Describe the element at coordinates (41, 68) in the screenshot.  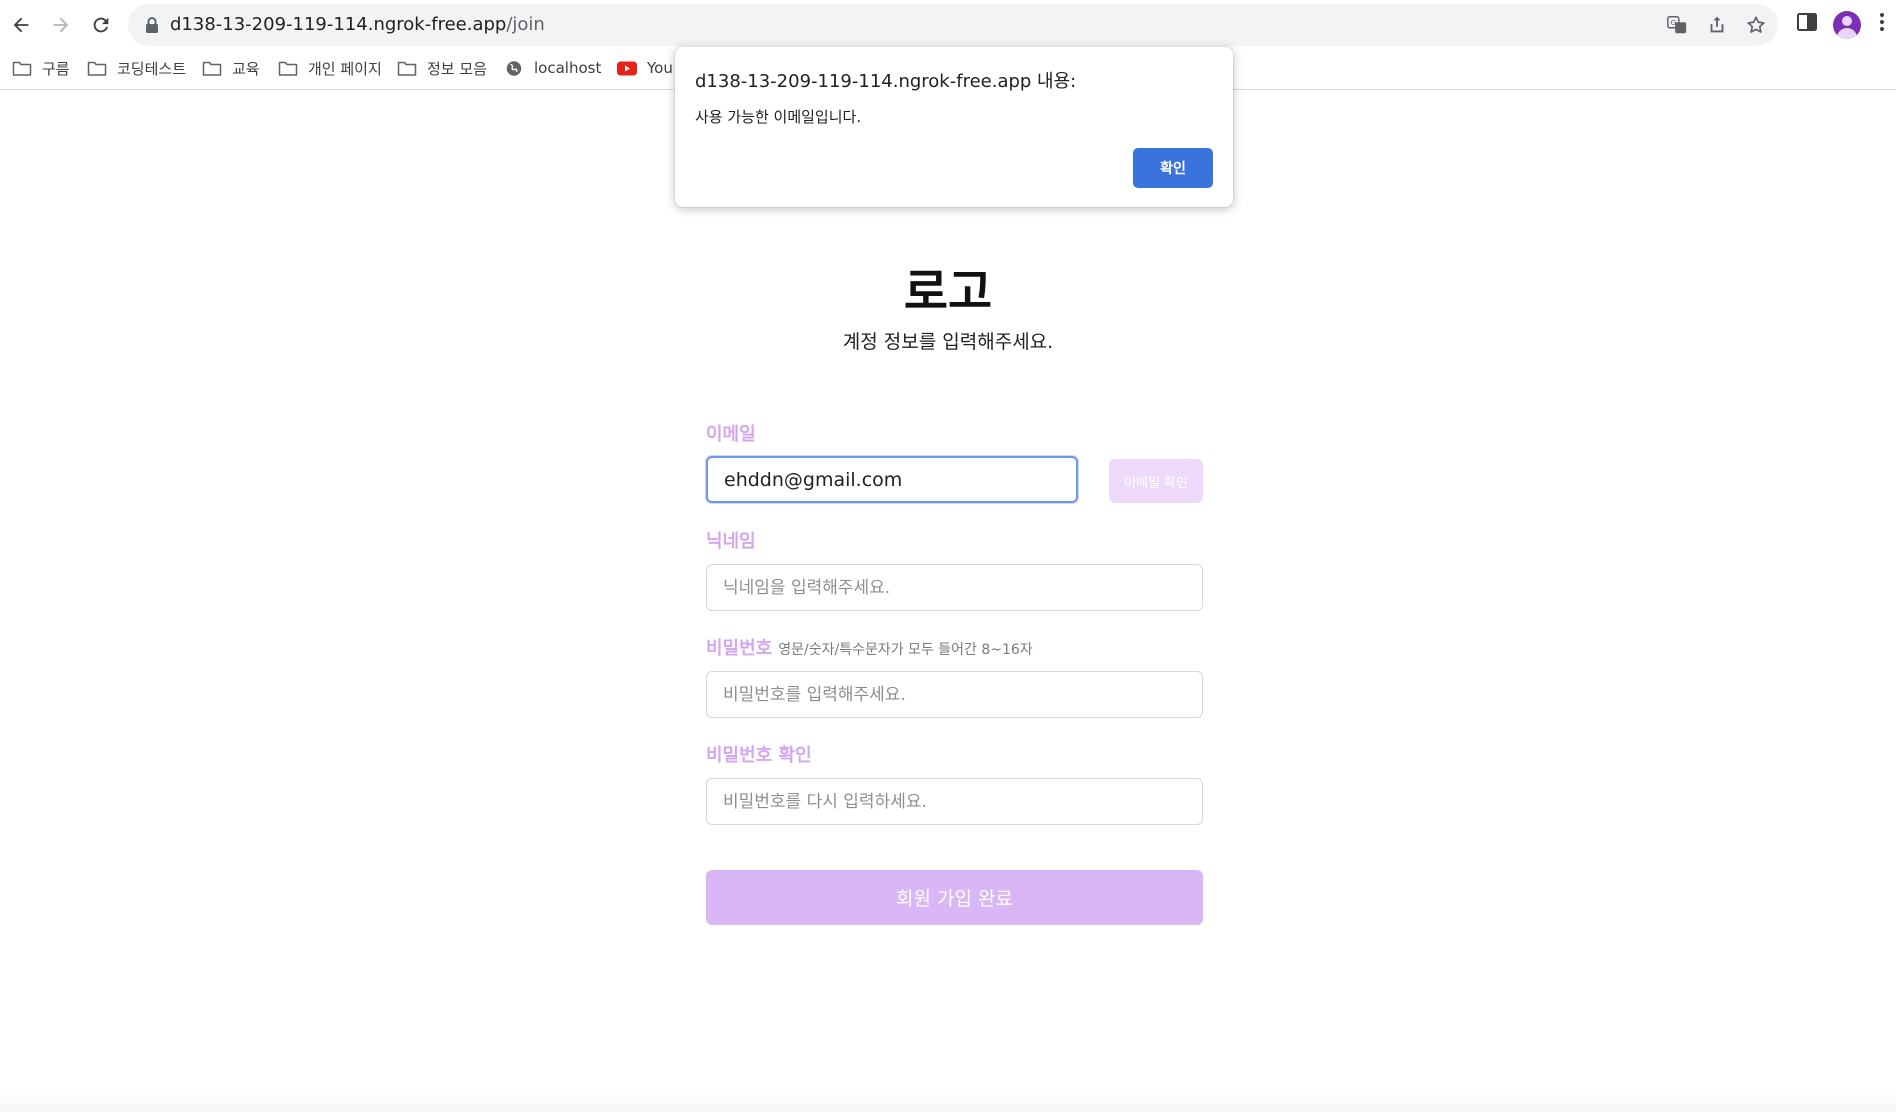
I see `bookmark-folder: 구름` at that location.